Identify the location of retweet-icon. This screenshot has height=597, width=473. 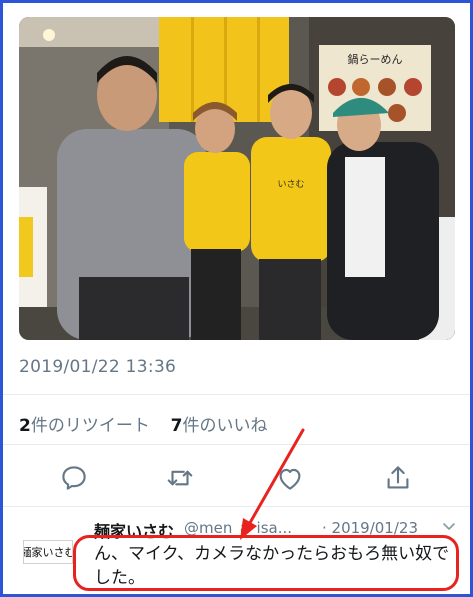
(180, 478).